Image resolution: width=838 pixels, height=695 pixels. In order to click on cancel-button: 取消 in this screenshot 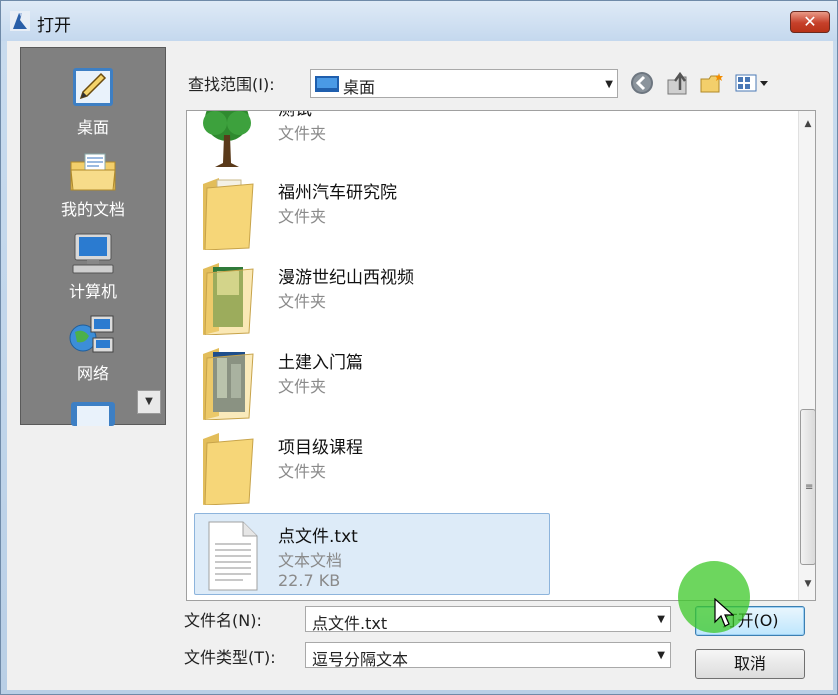, I will do `click(750, 664)`.